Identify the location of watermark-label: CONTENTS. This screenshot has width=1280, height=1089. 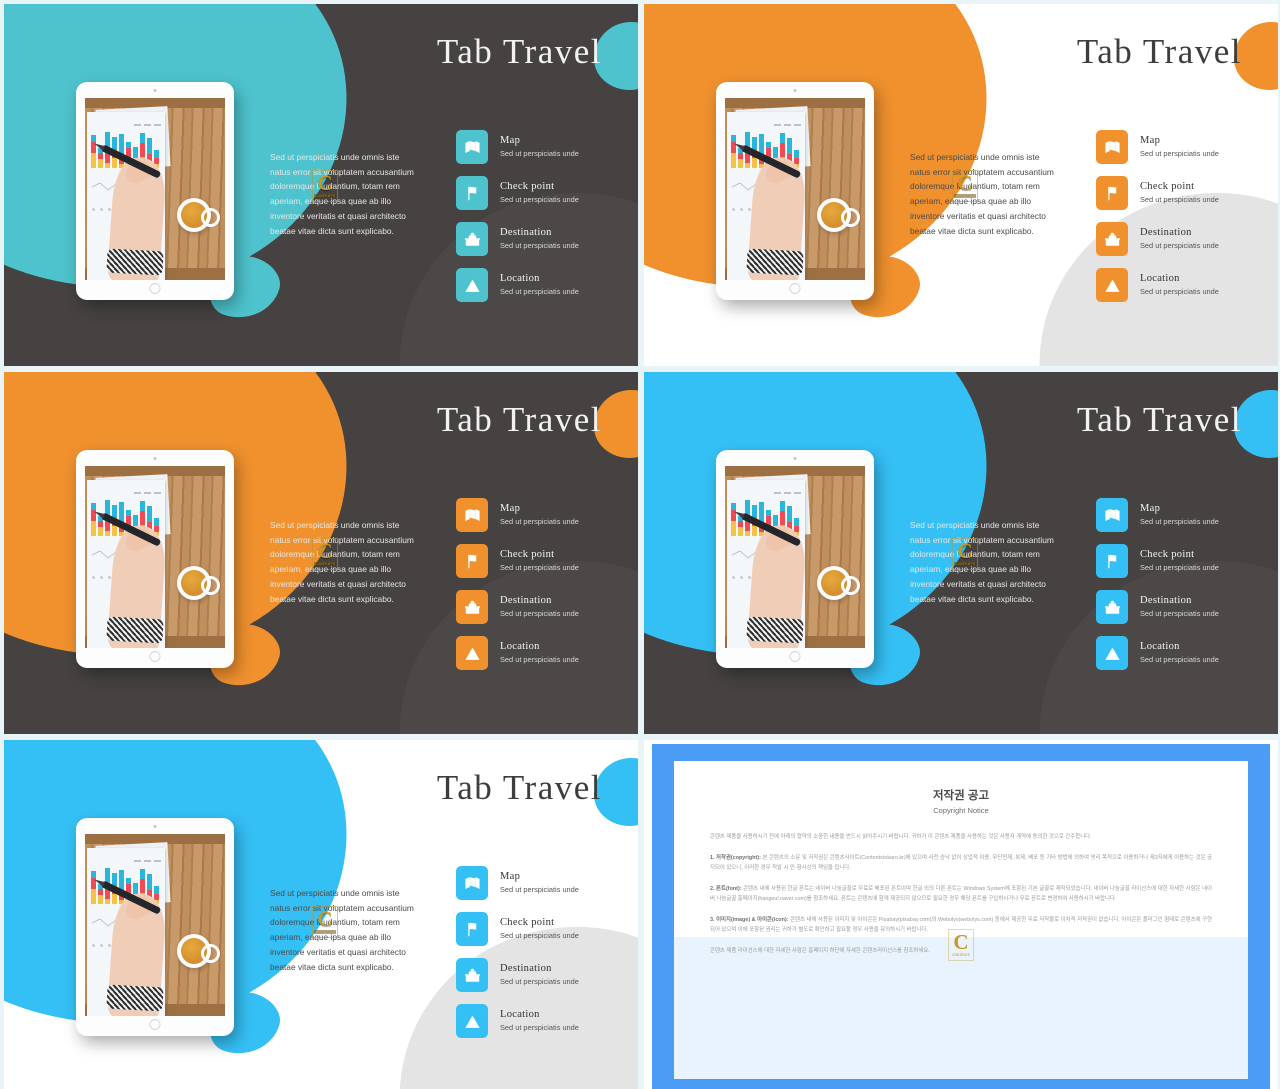
(961, 954).